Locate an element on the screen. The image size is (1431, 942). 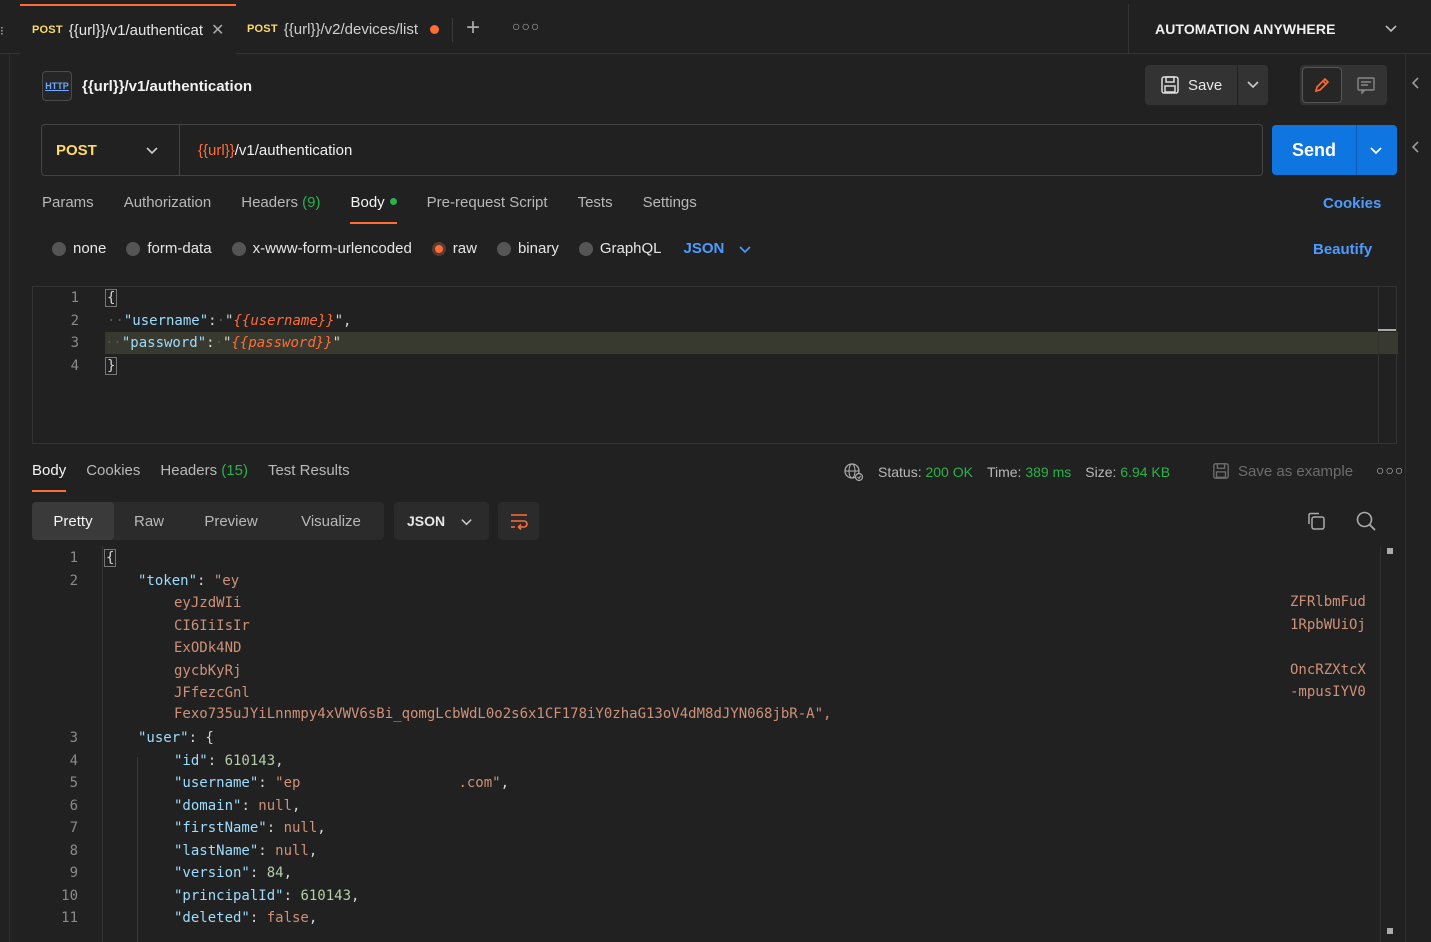
wrap-lines-button is located at coordinates (518, 521).